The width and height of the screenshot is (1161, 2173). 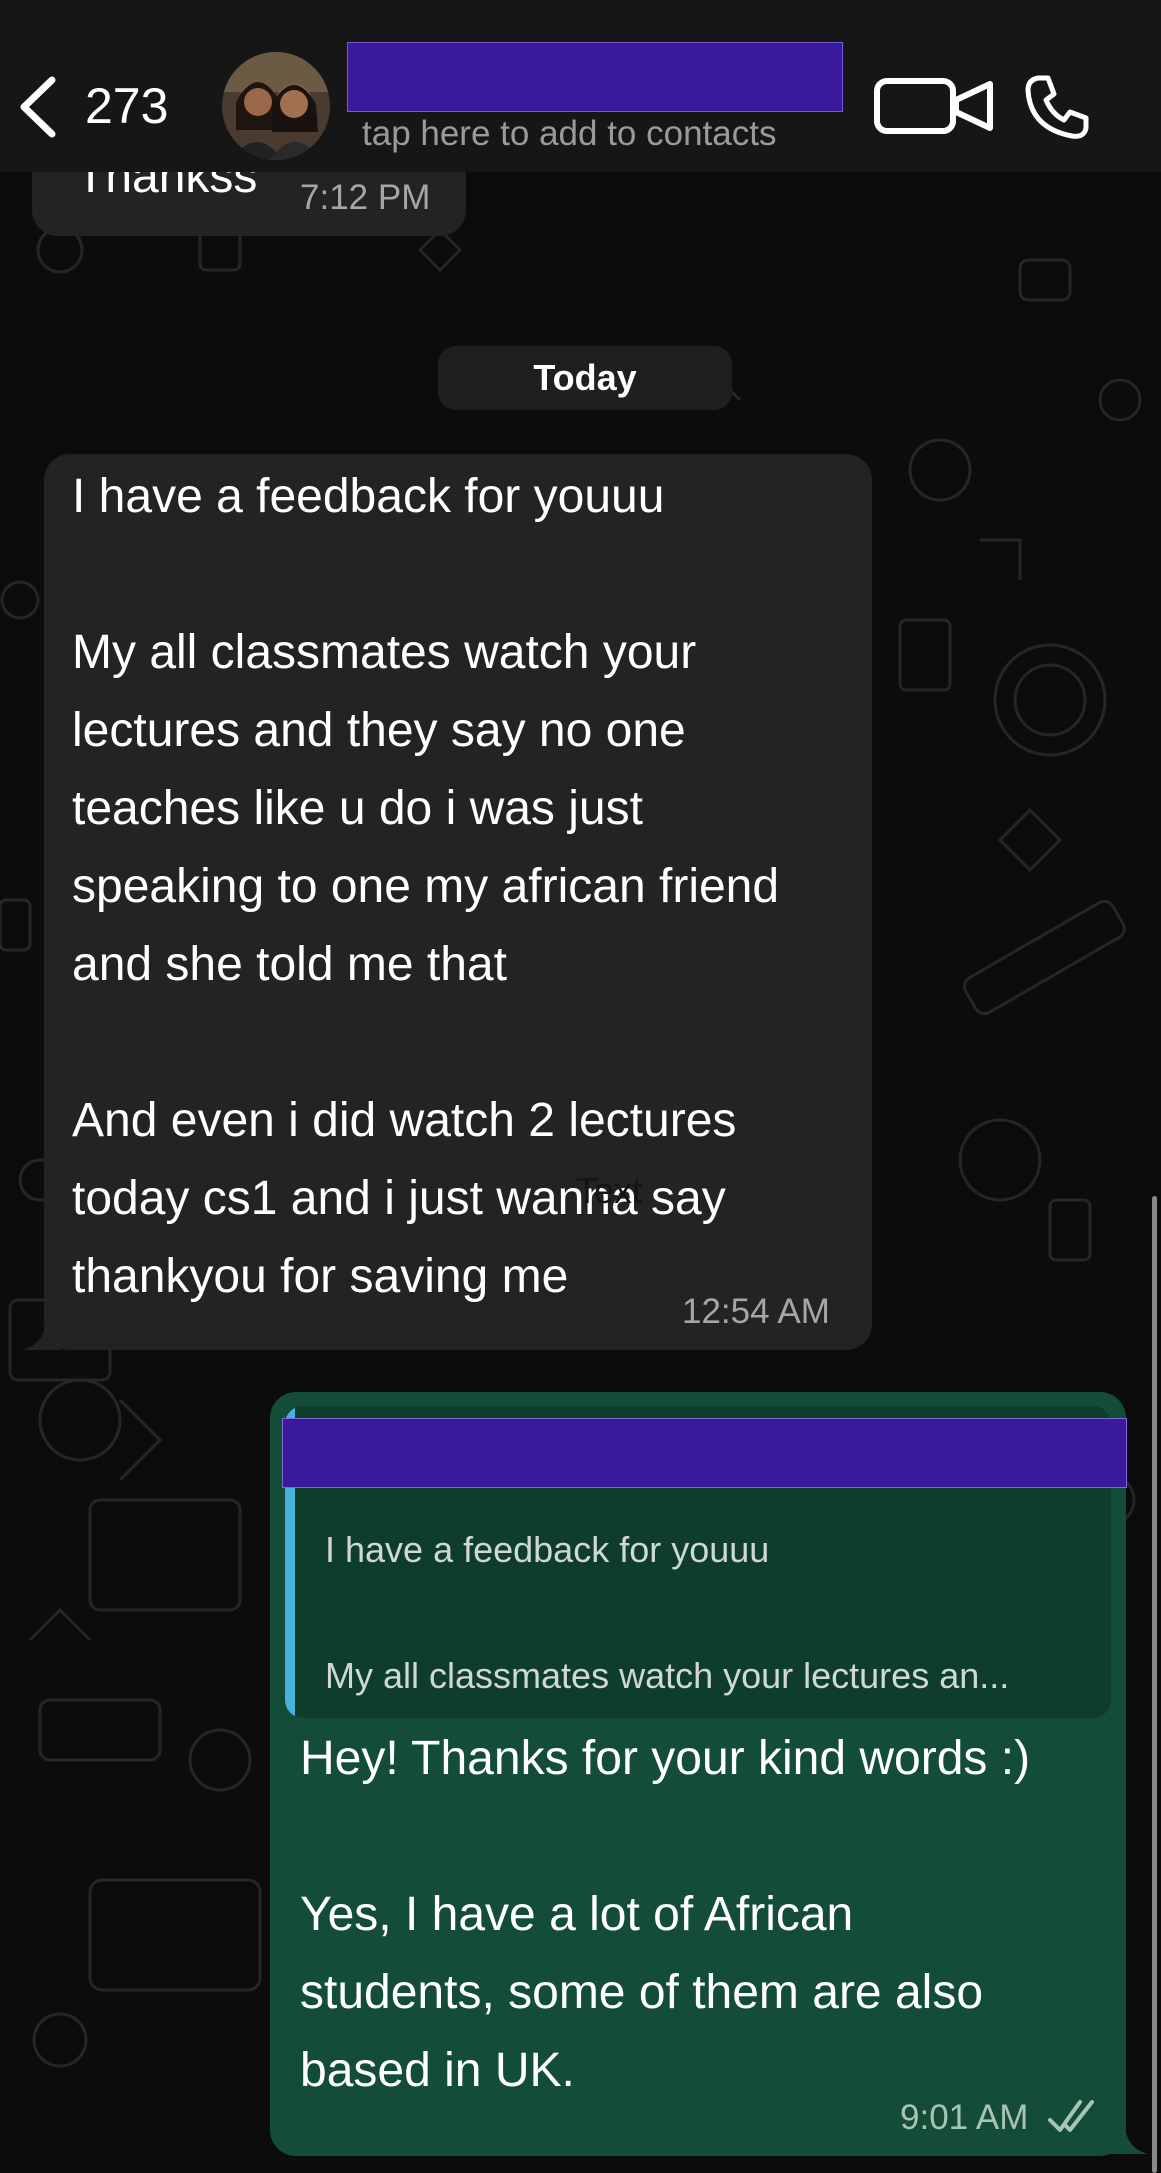 What do you see at coordinates (602, 134) in the screenshot?
I see `contact-subtitle: tap here to add to contacts` at bounding box center [602, 134].